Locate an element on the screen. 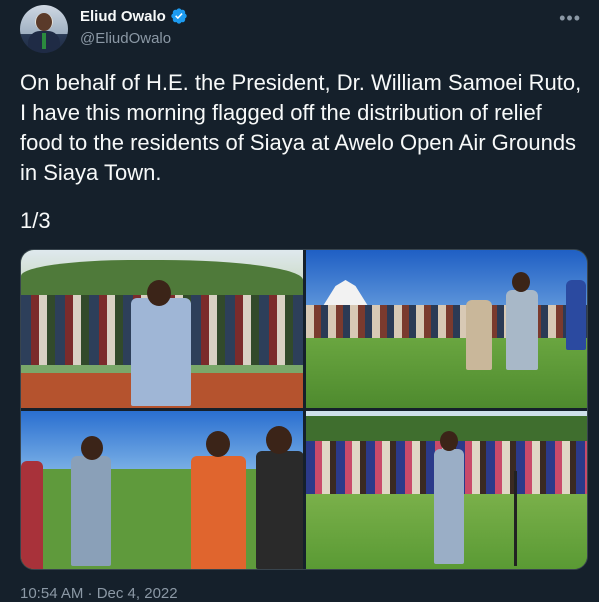  author-name-row: Eliud Owalo is located at coordinates (134, 16).